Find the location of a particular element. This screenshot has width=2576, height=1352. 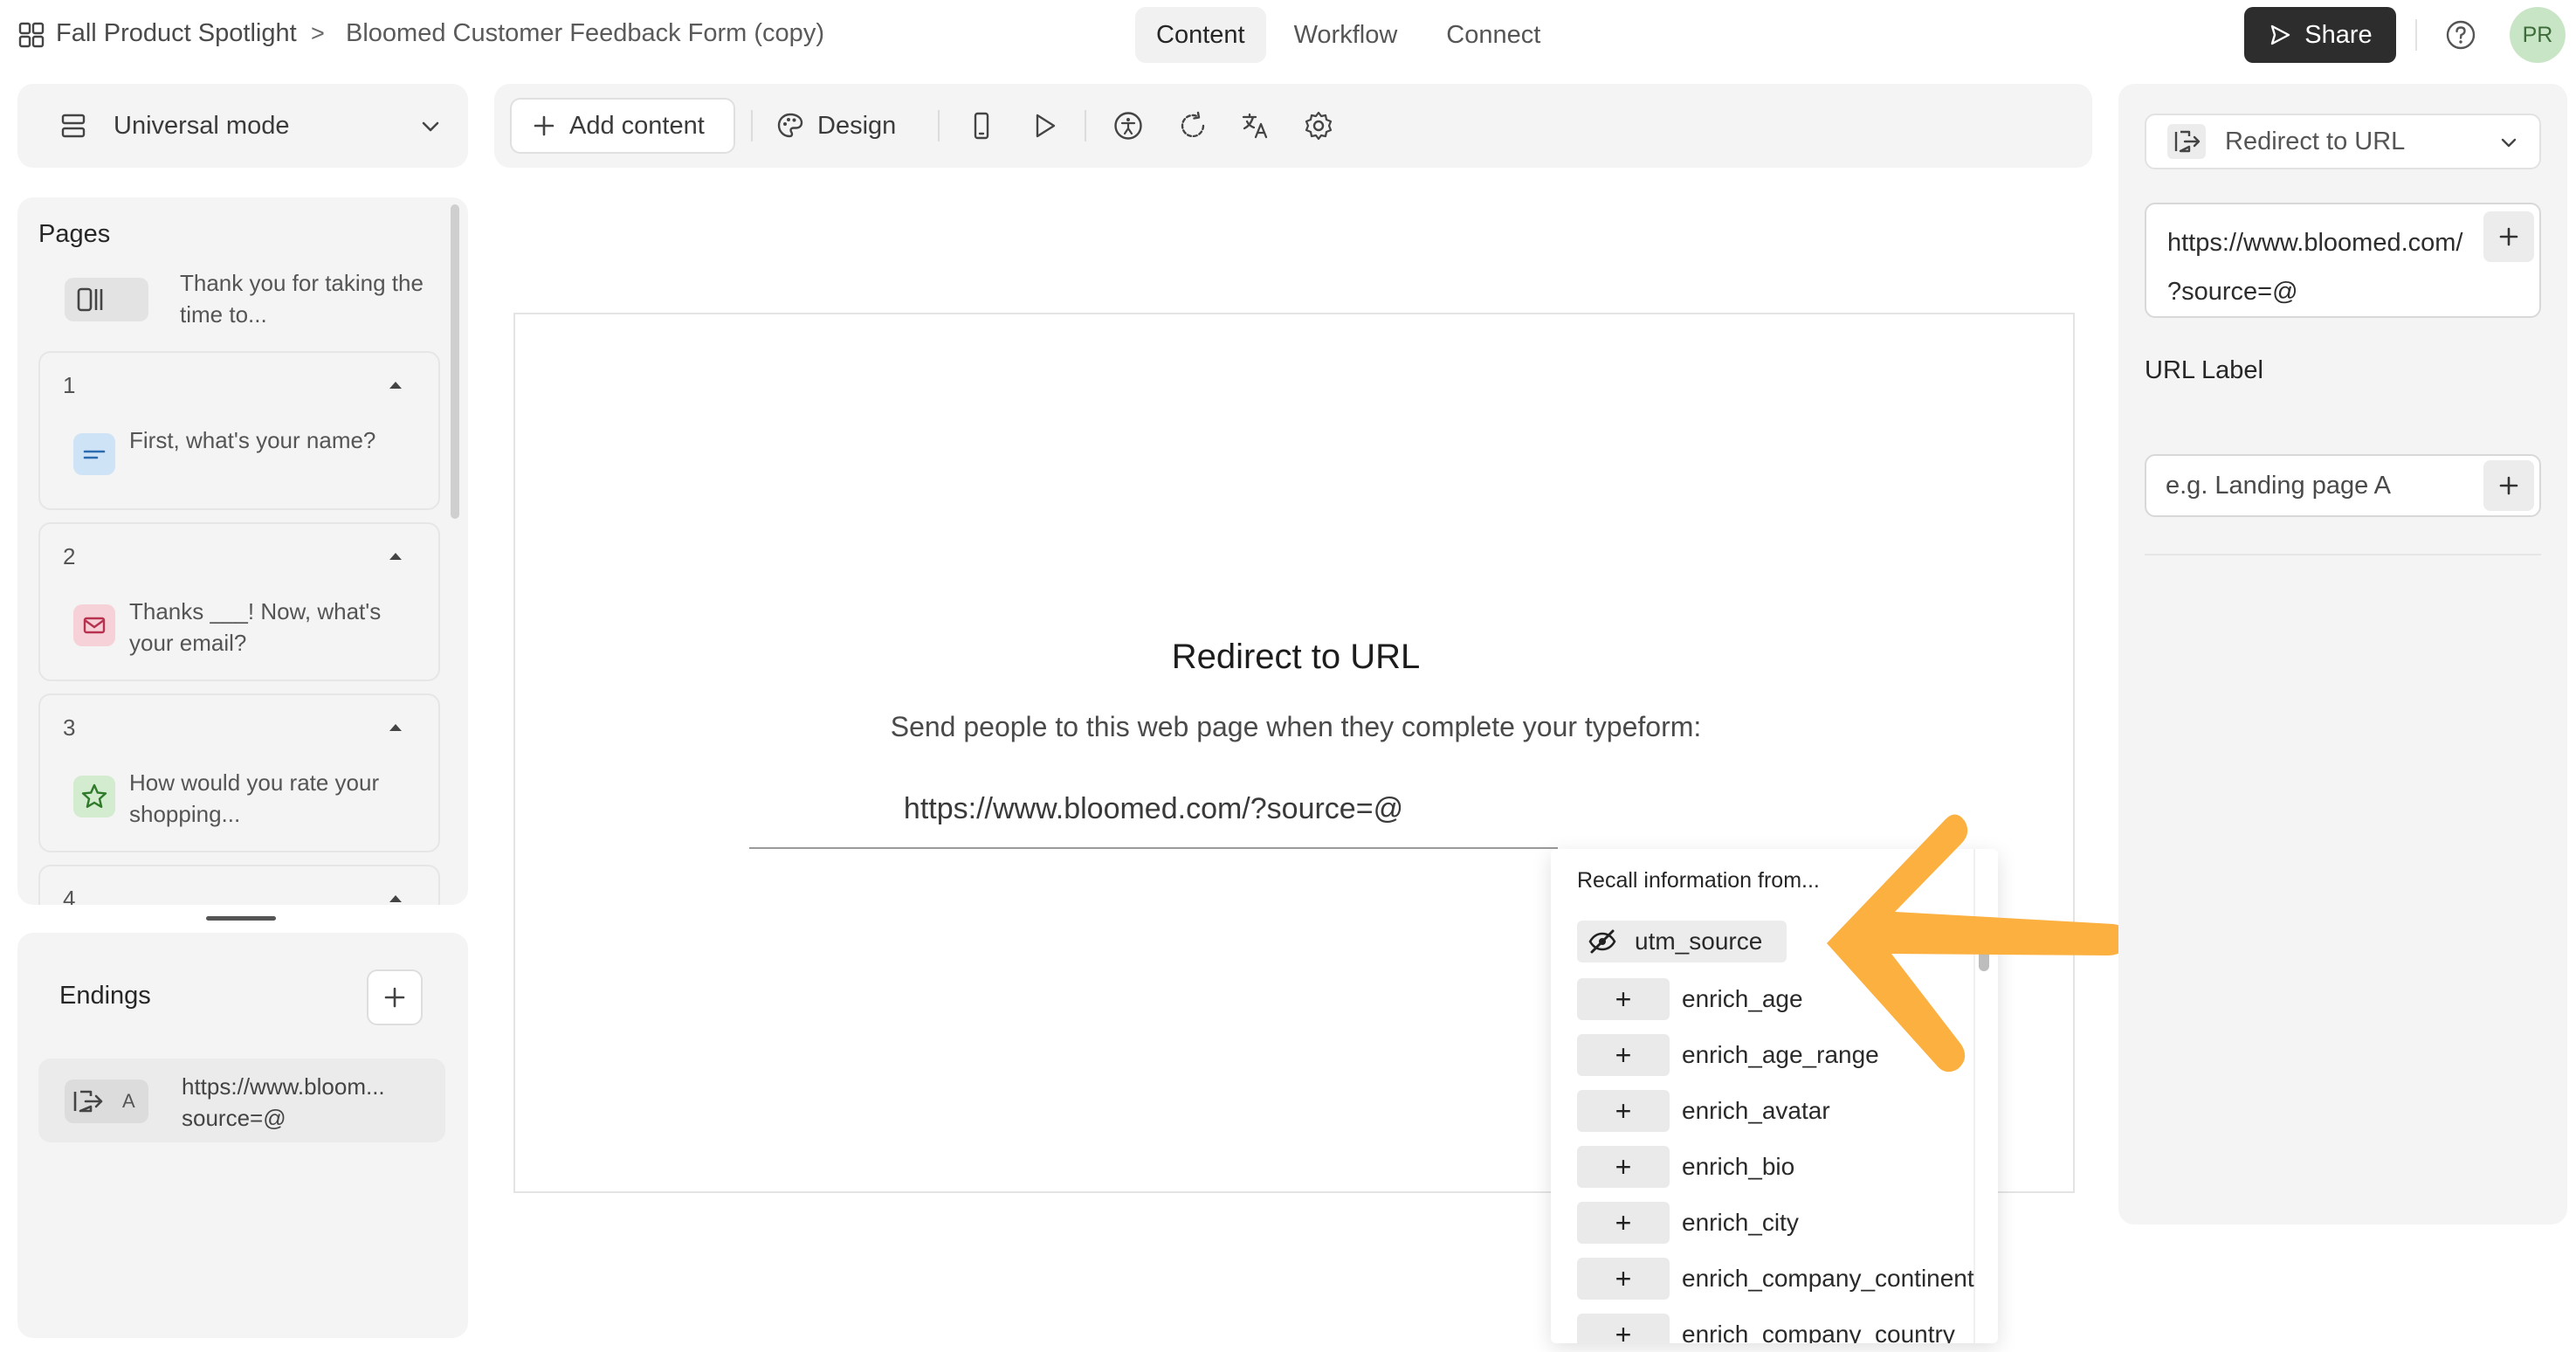

question-card-1: 1 First, what's your name? is located at coordinates (239, 430).